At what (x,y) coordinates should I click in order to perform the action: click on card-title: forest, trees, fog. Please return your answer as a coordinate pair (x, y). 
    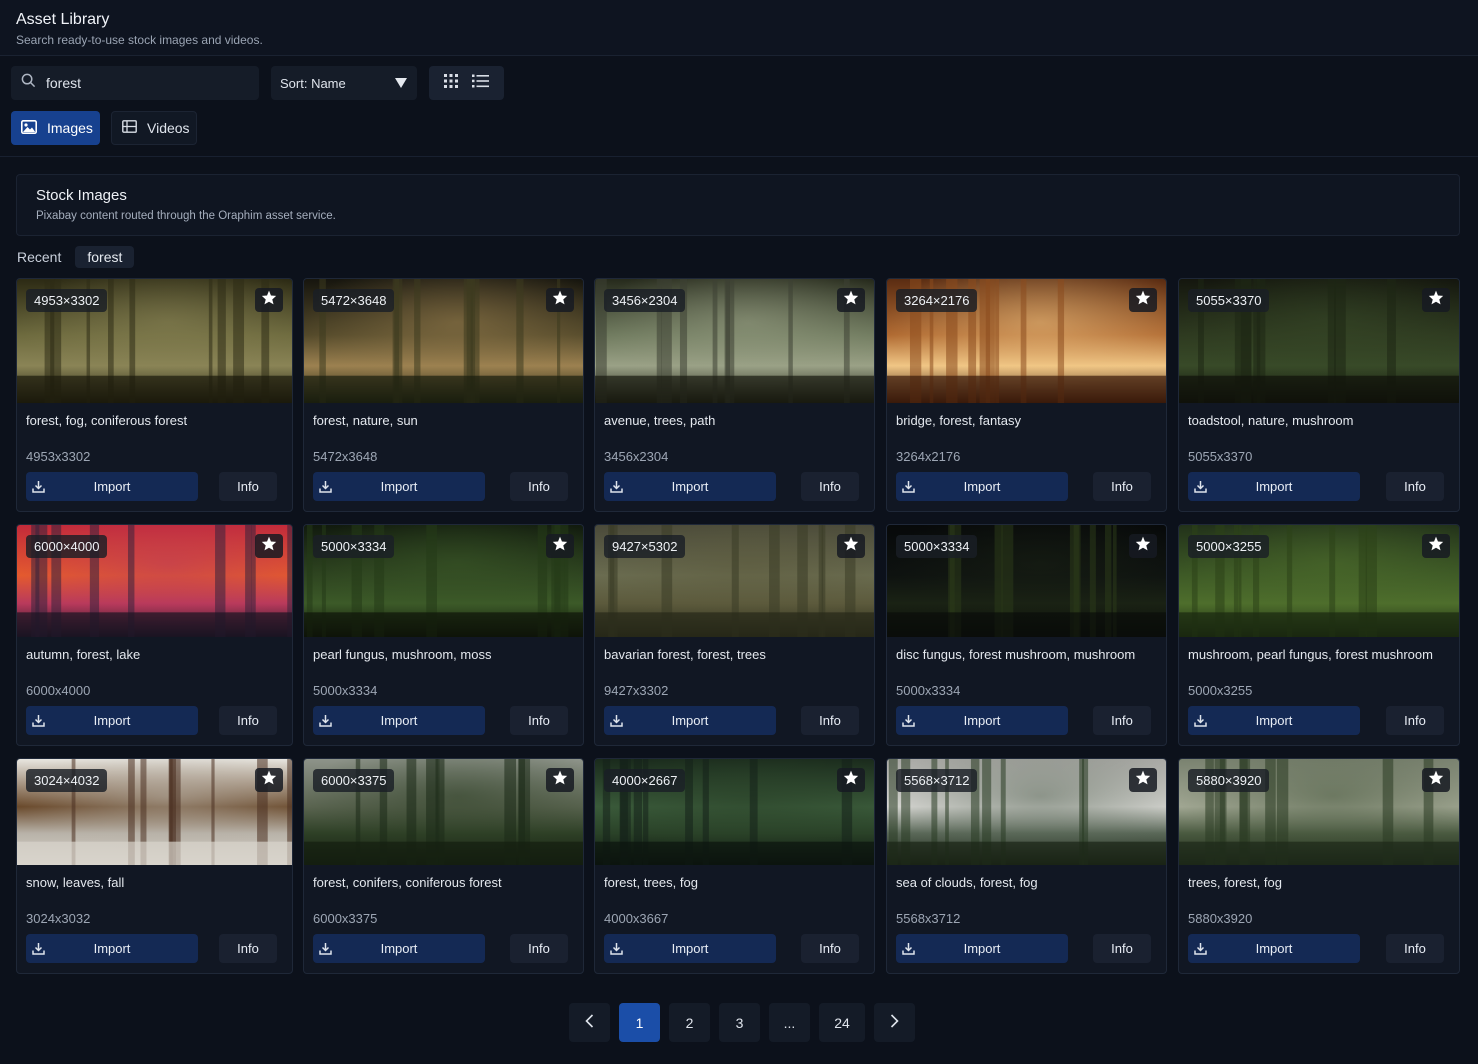
    Looking at the image, I should click on (651, 882).